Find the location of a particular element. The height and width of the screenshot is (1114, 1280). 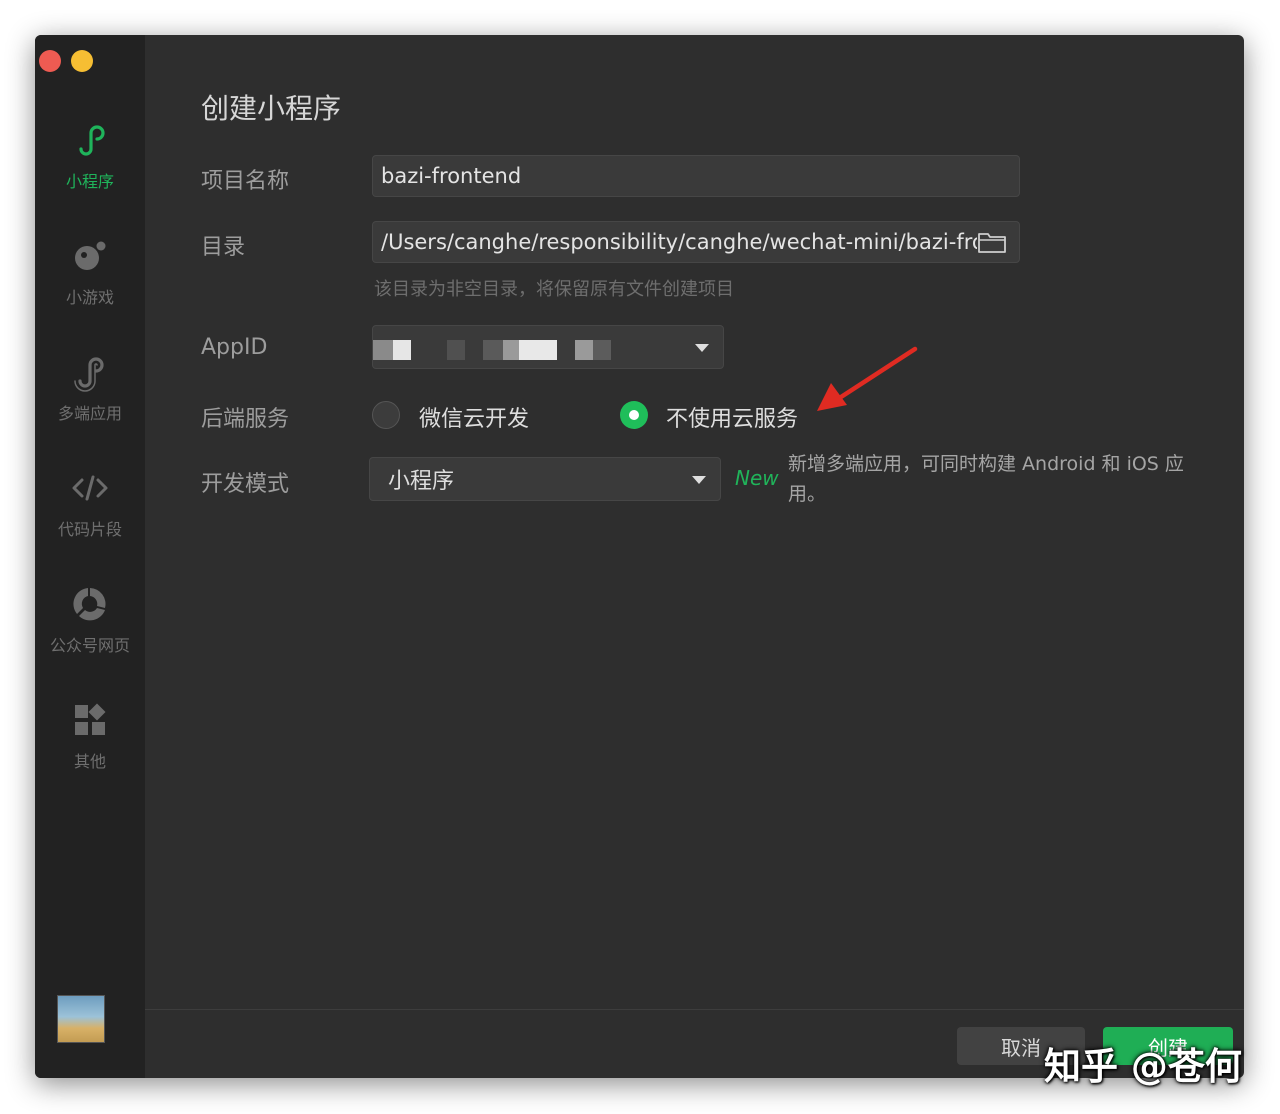

game-icon is located at coordinates (90, 255).